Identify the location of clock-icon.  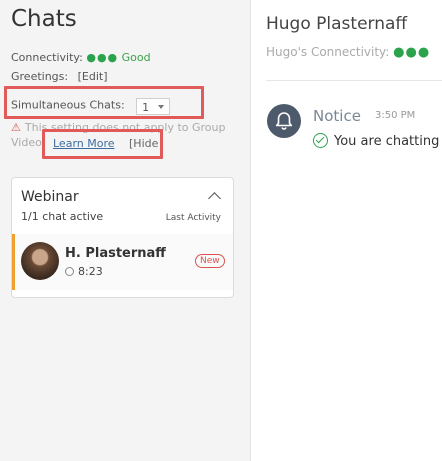
(69, 271).